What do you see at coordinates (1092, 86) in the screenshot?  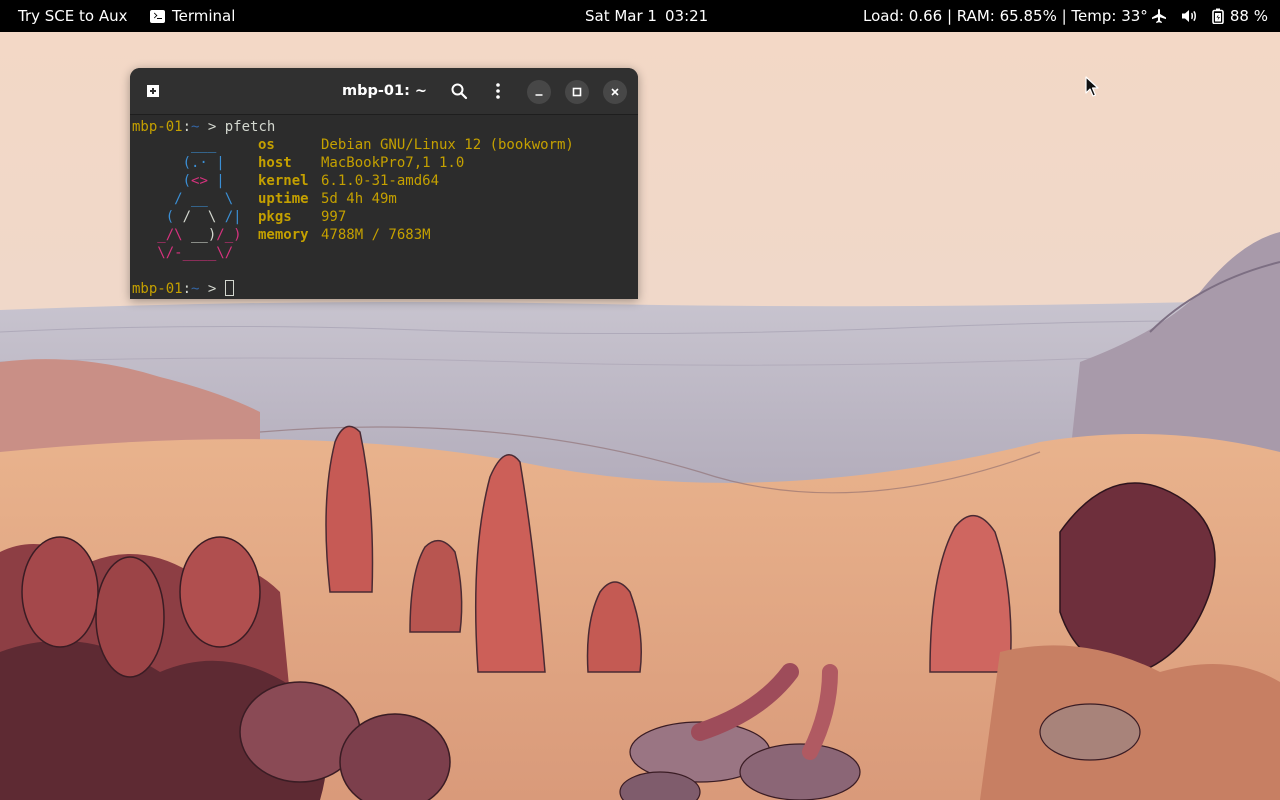 I see `mouse-pointer-icon` at bounding box center [1092, 86].